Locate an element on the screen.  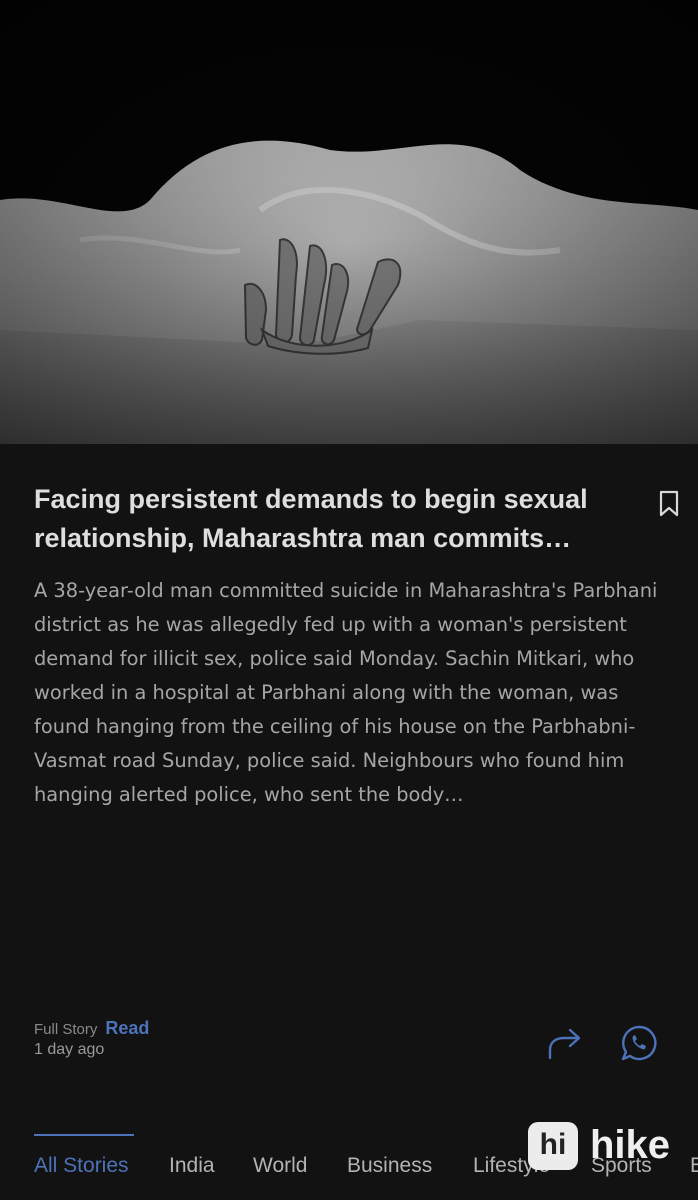
whatsapp-icon is located at coordinates (639, 1043).